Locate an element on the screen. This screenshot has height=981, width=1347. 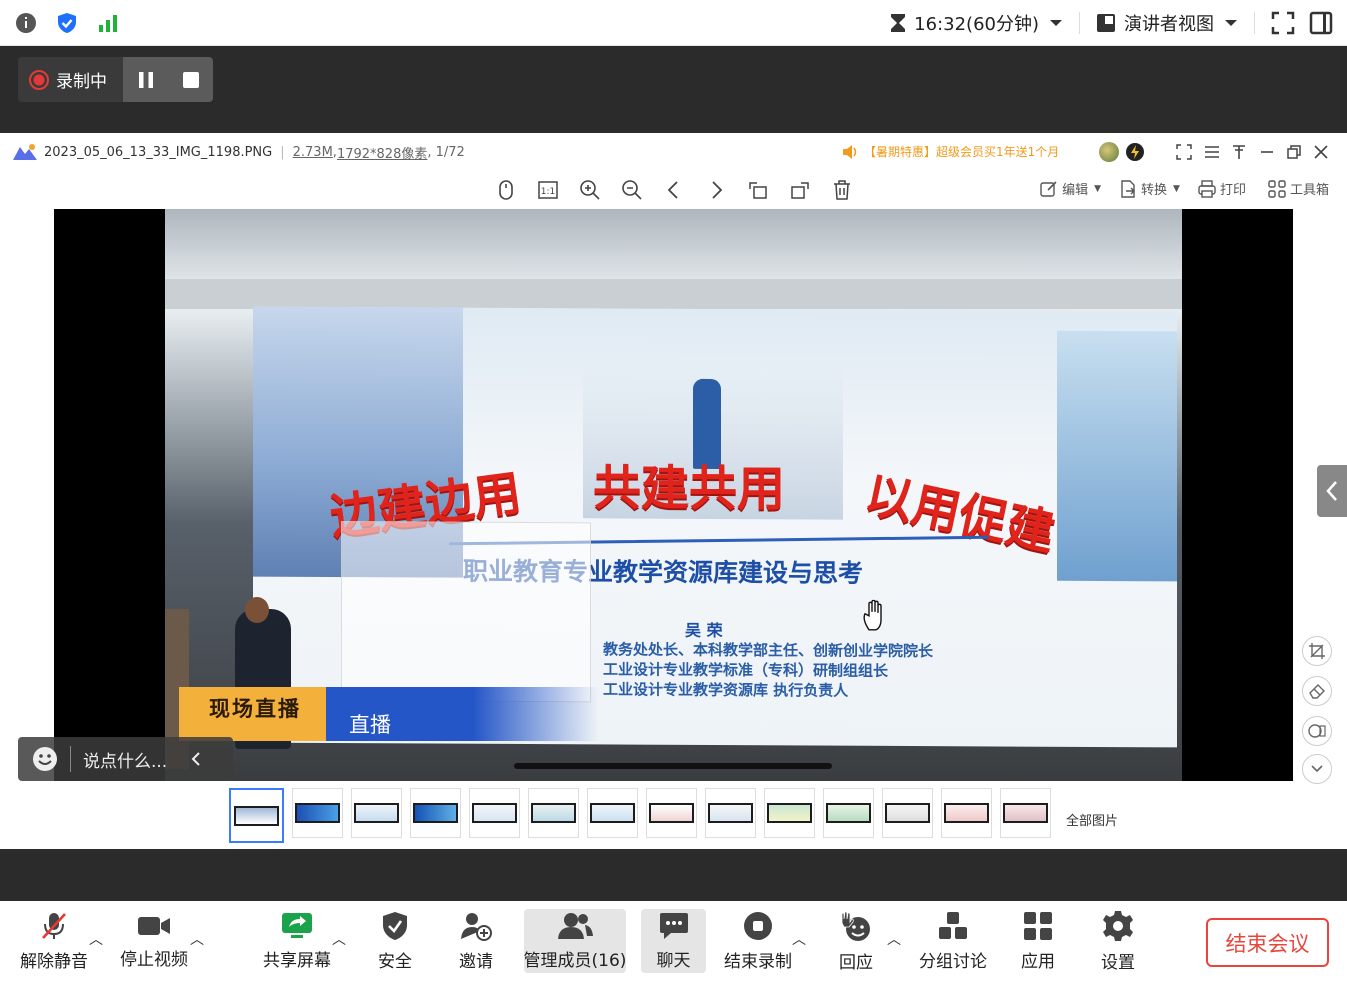
breakout-rooms-button: 分组讨论 is located at coordinates (953, 941).